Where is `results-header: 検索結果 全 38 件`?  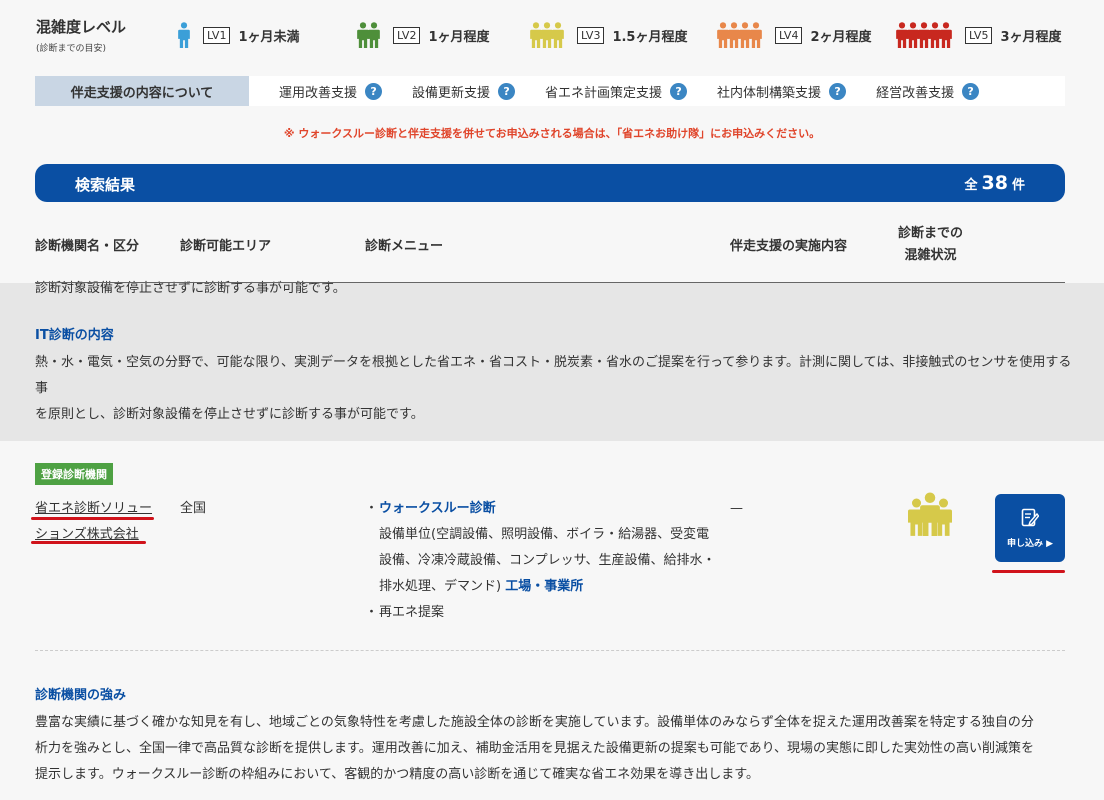
results-header: 検索結果 全 38 件 is located at coordinates (550, 183).